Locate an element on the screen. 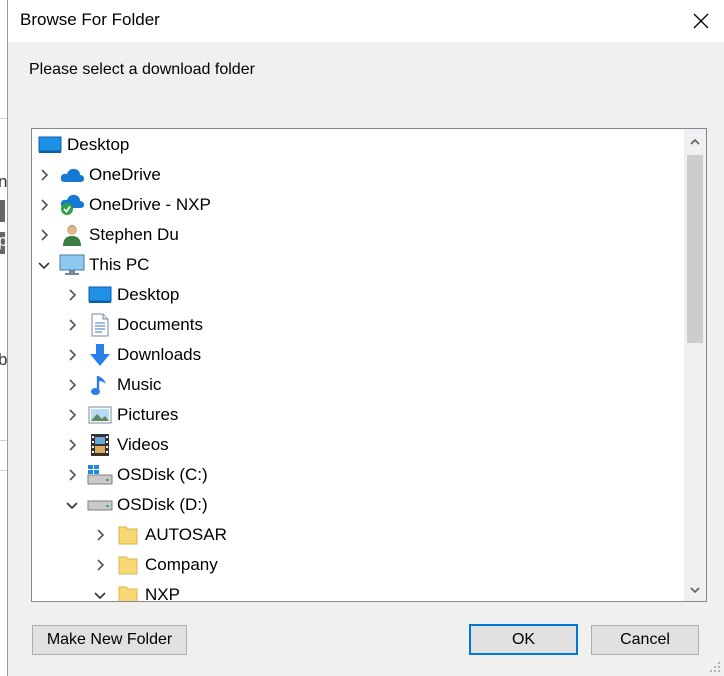 The width and height of the screenshot is (724, 676). tree-item: Videos is located at coordinates (117, 445).